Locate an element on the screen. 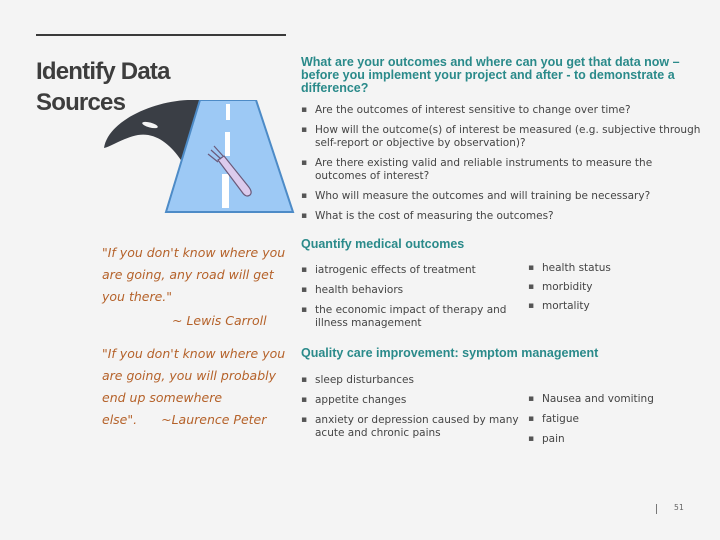  medical-outcomes-right-list: health status morbidity mortality is located at coordinates (608, 290).